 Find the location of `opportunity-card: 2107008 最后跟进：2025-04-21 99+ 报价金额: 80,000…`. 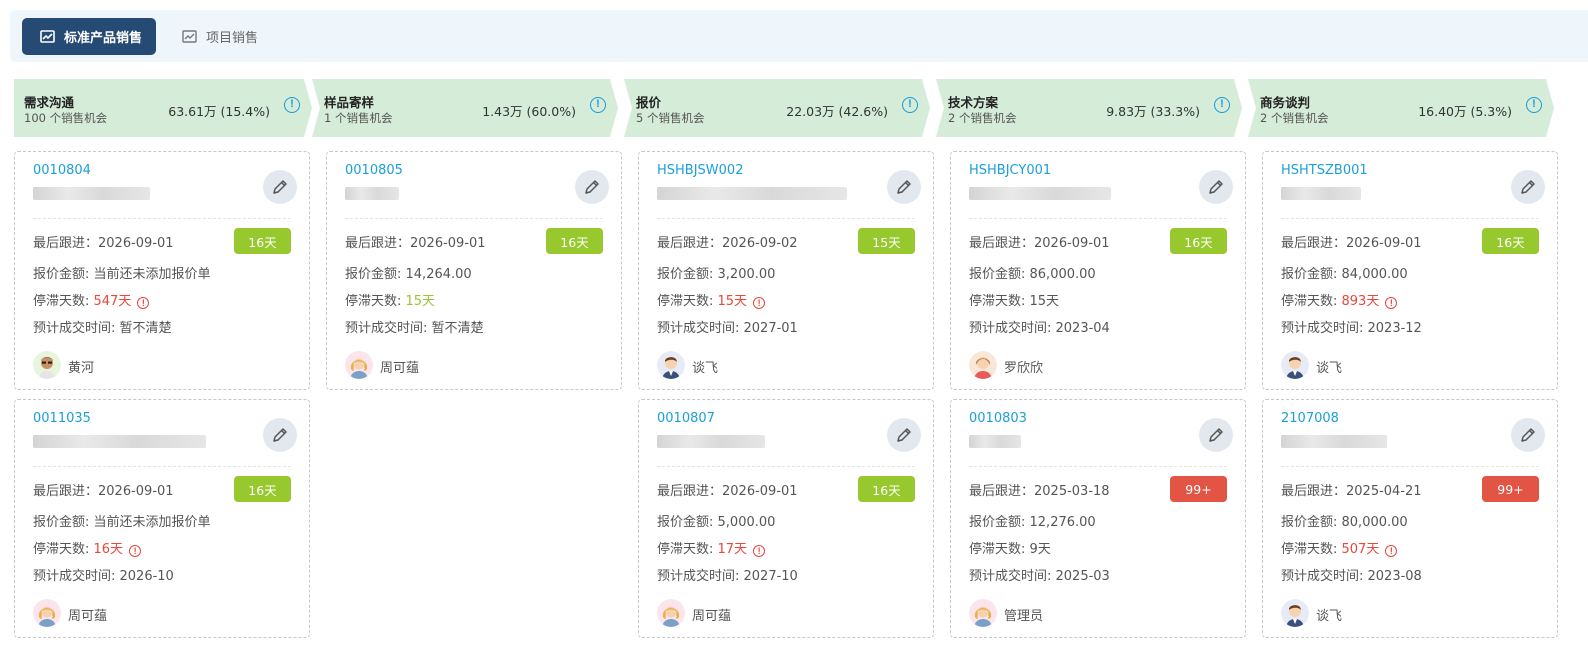

opportunity-card: 2107008 最后跟进：2025-04-21 99+ 报价金额: 80,000… is located at coordinates (1410, 518).